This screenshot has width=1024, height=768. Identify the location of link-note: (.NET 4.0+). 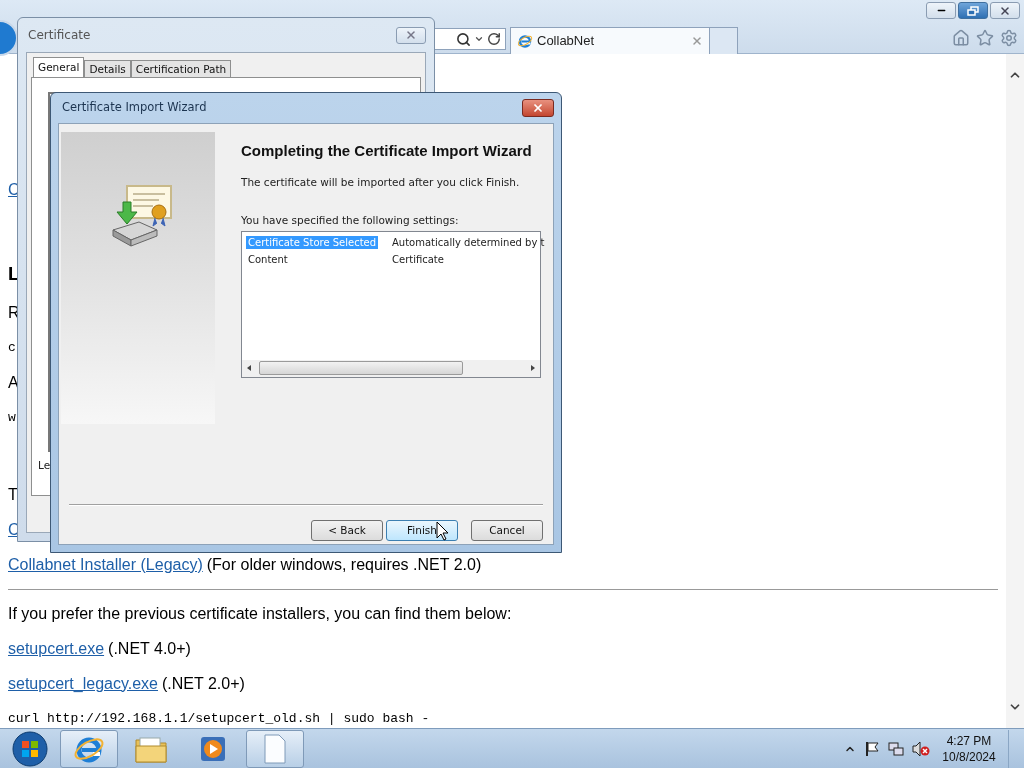
(149, 648).